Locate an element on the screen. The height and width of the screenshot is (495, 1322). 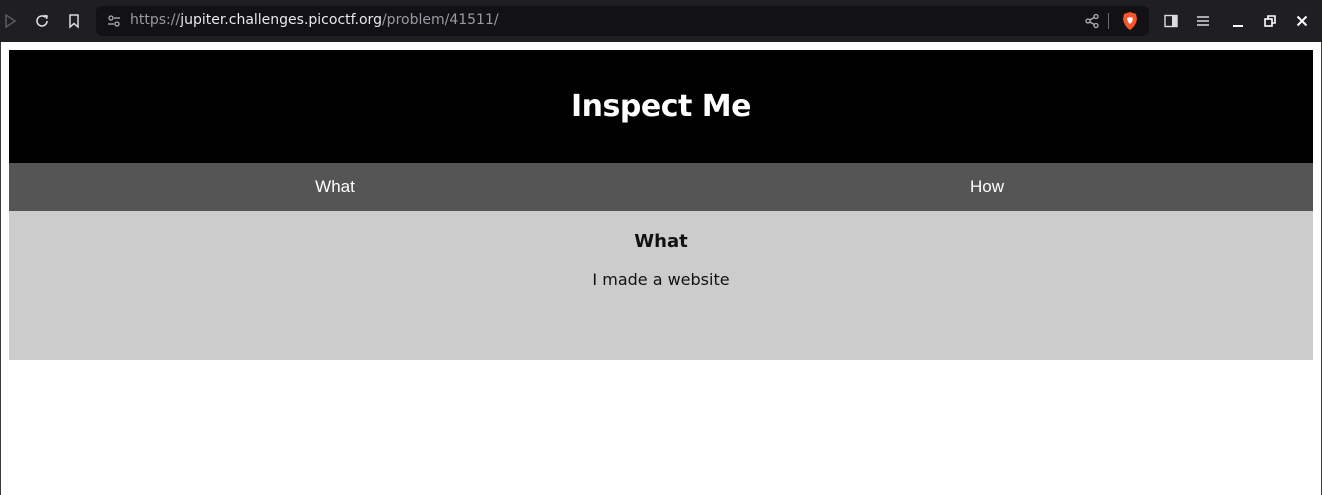
restore-icon is located at coordinates (1270, 21).